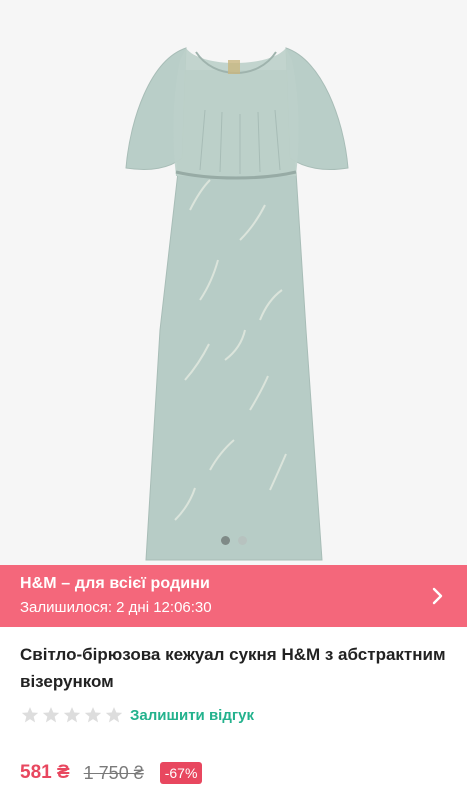 This screenshot has height=800, width=467. What do you see at coordinates (45, 772) in the screenshot?
I see `current-price: 581 ₴` at bounding box center [45, 772].